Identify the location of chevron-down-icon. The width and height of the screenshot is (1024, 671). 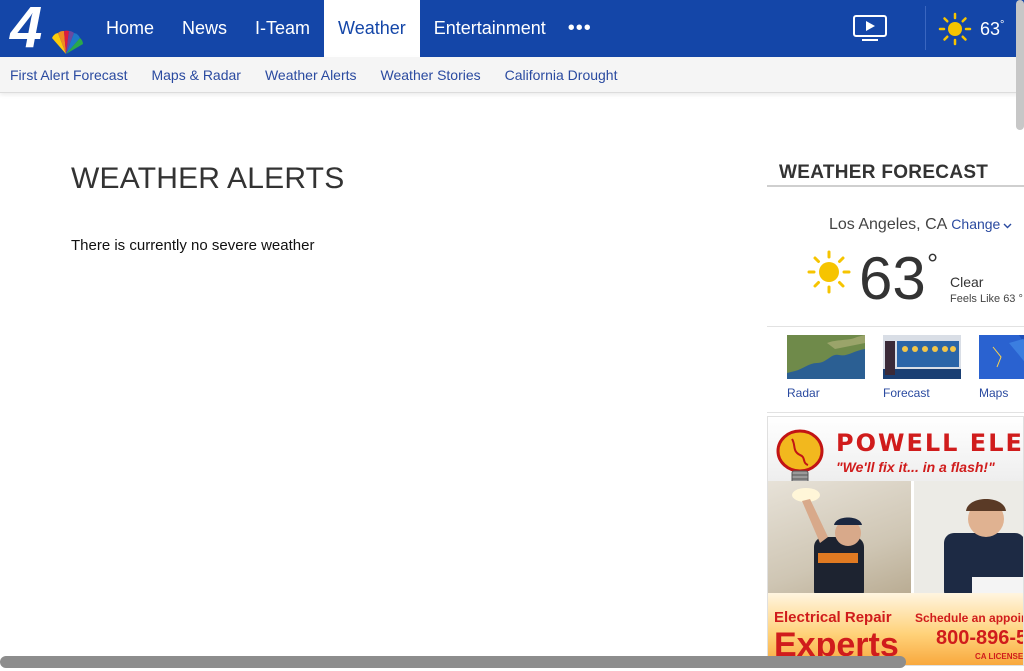
(1007, 226).